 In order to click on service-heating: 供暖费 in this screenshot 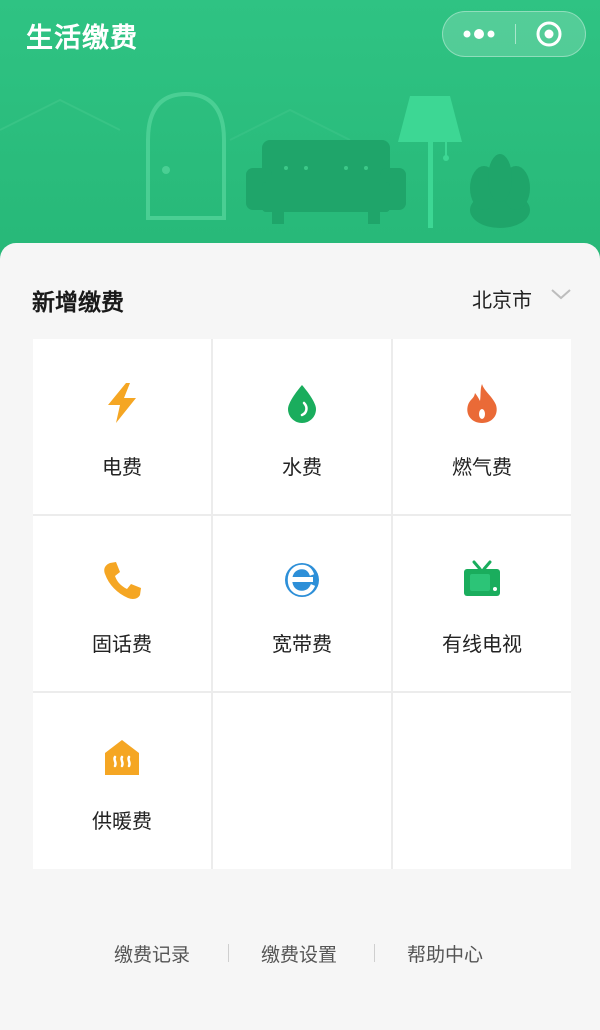, I will do `click(122, 781)`.